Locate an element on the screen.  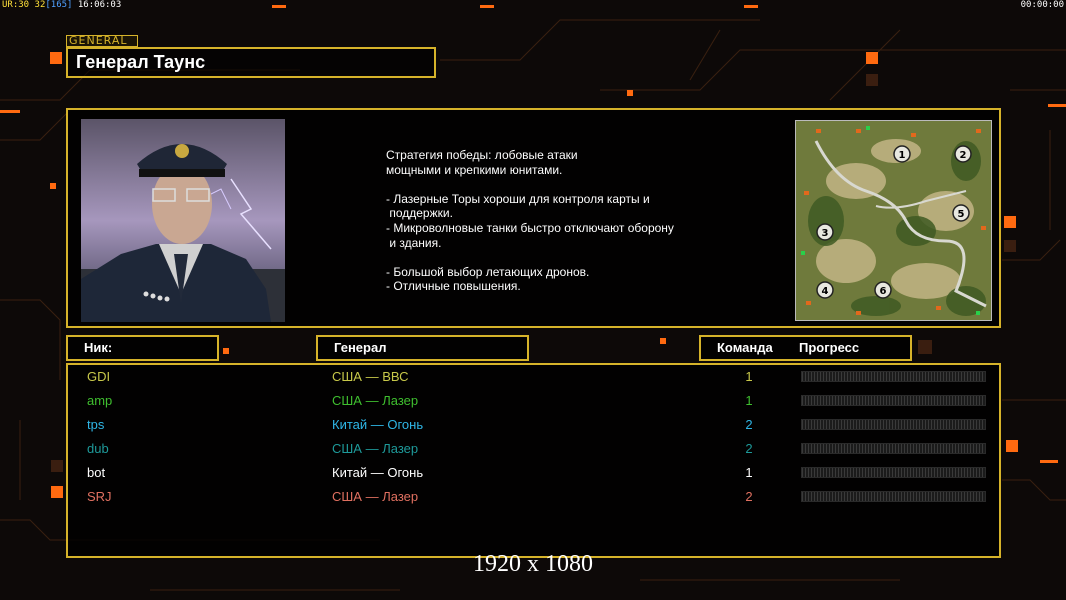
player-nick: tps is located at coordinates (96, 424).